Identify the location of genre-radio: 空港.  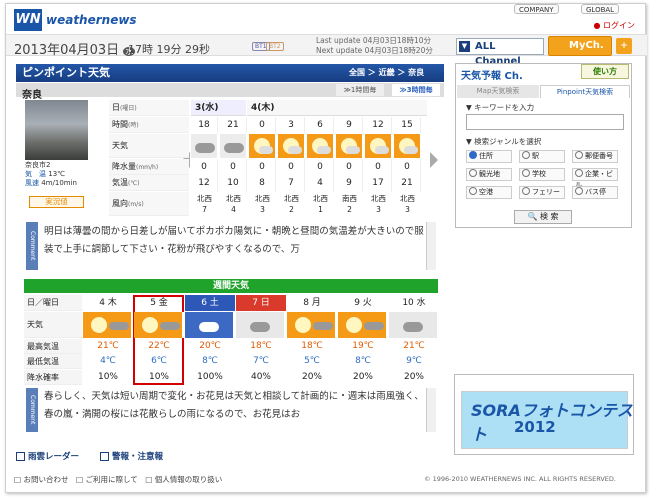
(489, 192).